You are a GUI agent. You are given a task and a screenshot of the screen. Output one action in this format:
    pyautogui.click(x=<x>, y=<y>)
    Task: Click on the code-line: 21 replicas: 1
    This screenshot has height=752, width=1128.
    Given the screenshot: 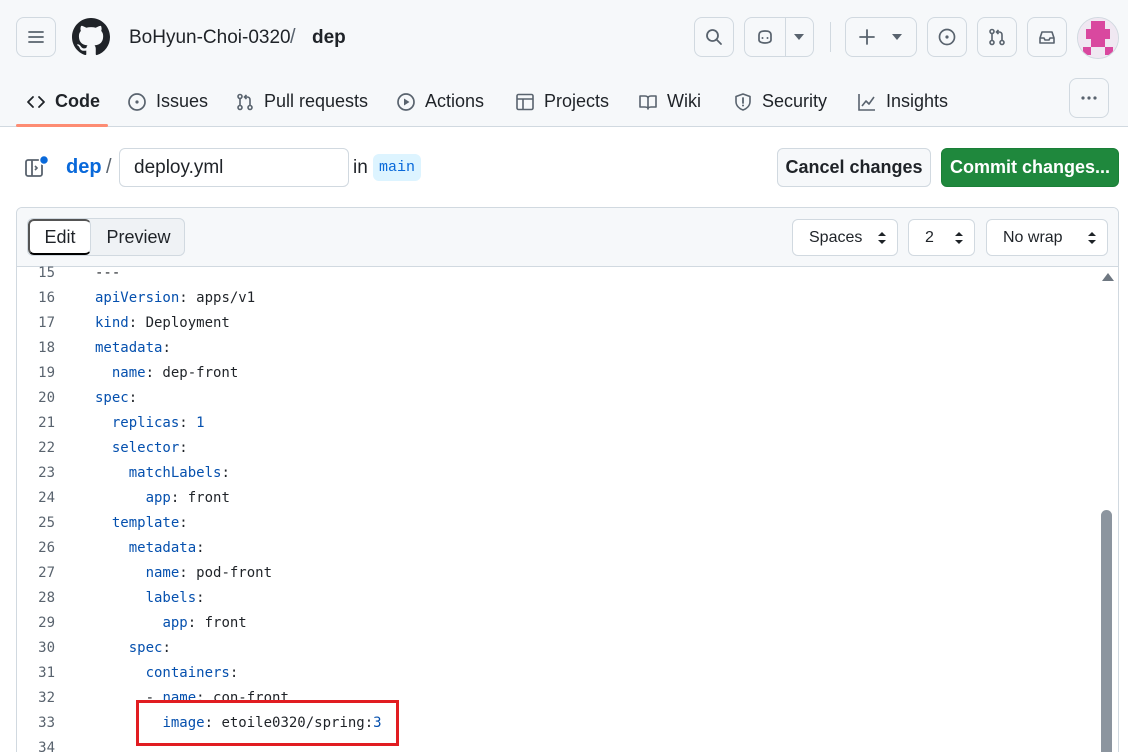 What is the action you would take?
    pyautogui.click(x=557, y=423)
    